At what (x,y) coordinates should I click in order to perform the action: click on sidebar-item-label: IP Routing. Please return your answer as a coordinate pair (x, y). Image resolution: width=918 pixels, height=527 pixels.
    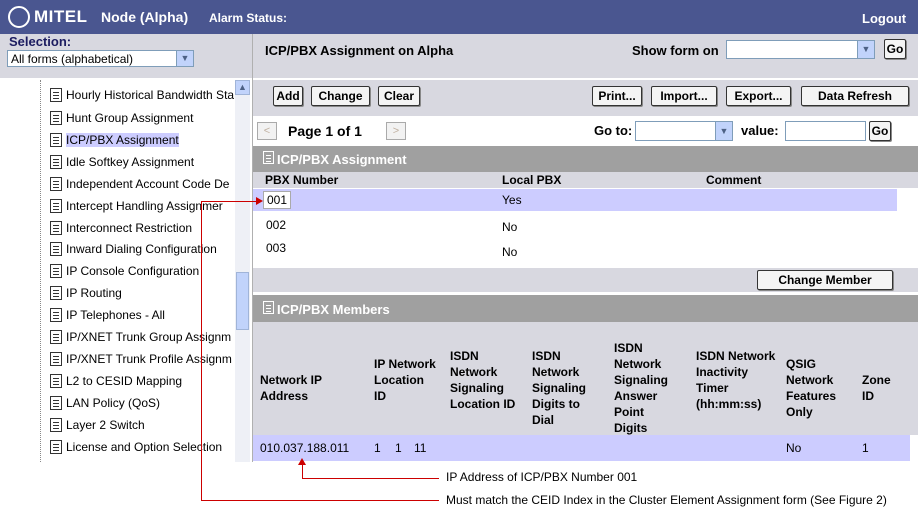
    Looking at the image, I should click on (94, 293).